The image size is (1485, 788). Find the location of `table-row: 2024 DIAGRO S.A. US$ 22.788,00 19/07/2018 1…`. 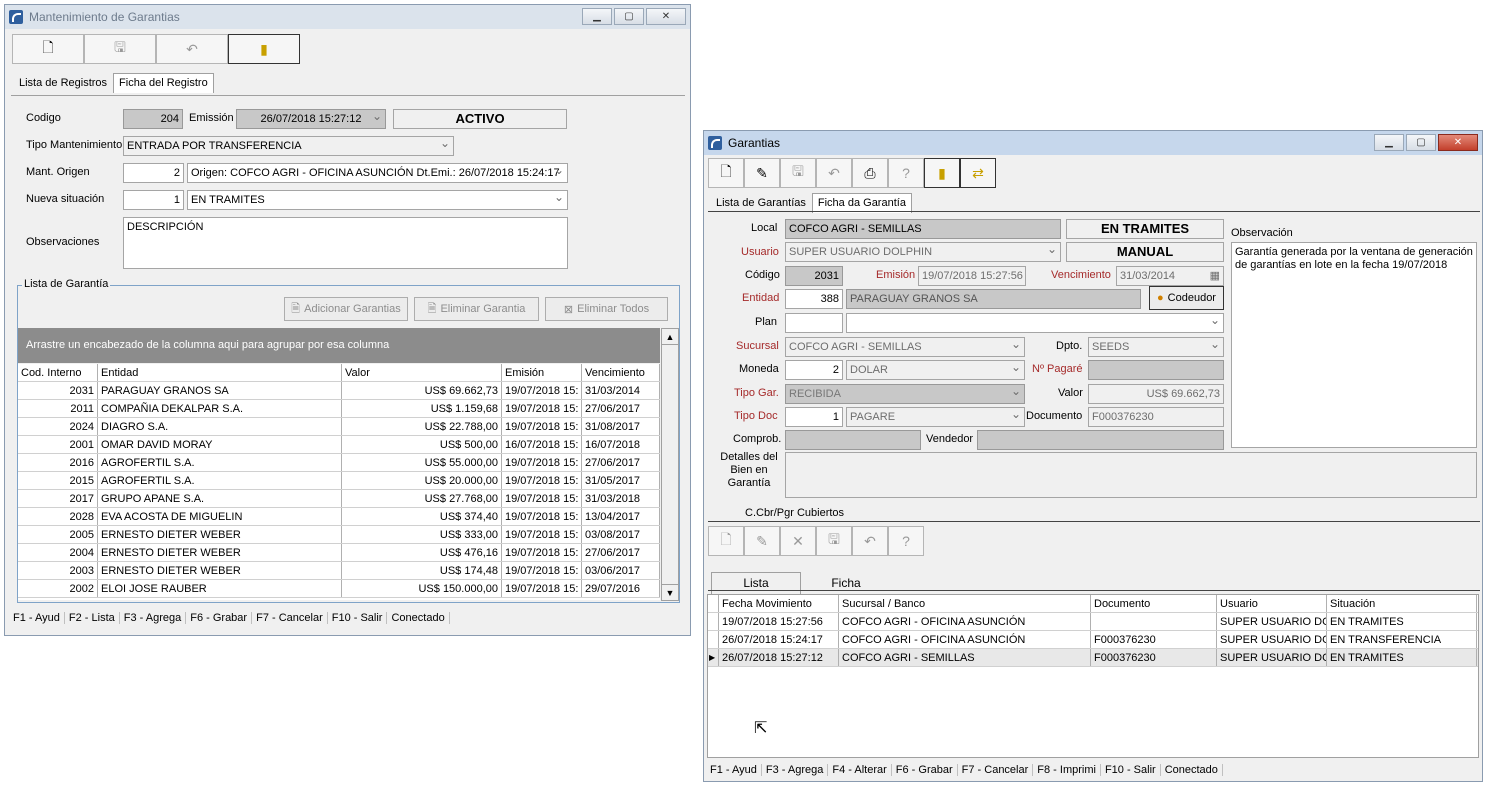

table-row: 2024 DIAGRO S.A. US$ 22.788,00 19/07/2018 1… is located at coordinates (339, 427).